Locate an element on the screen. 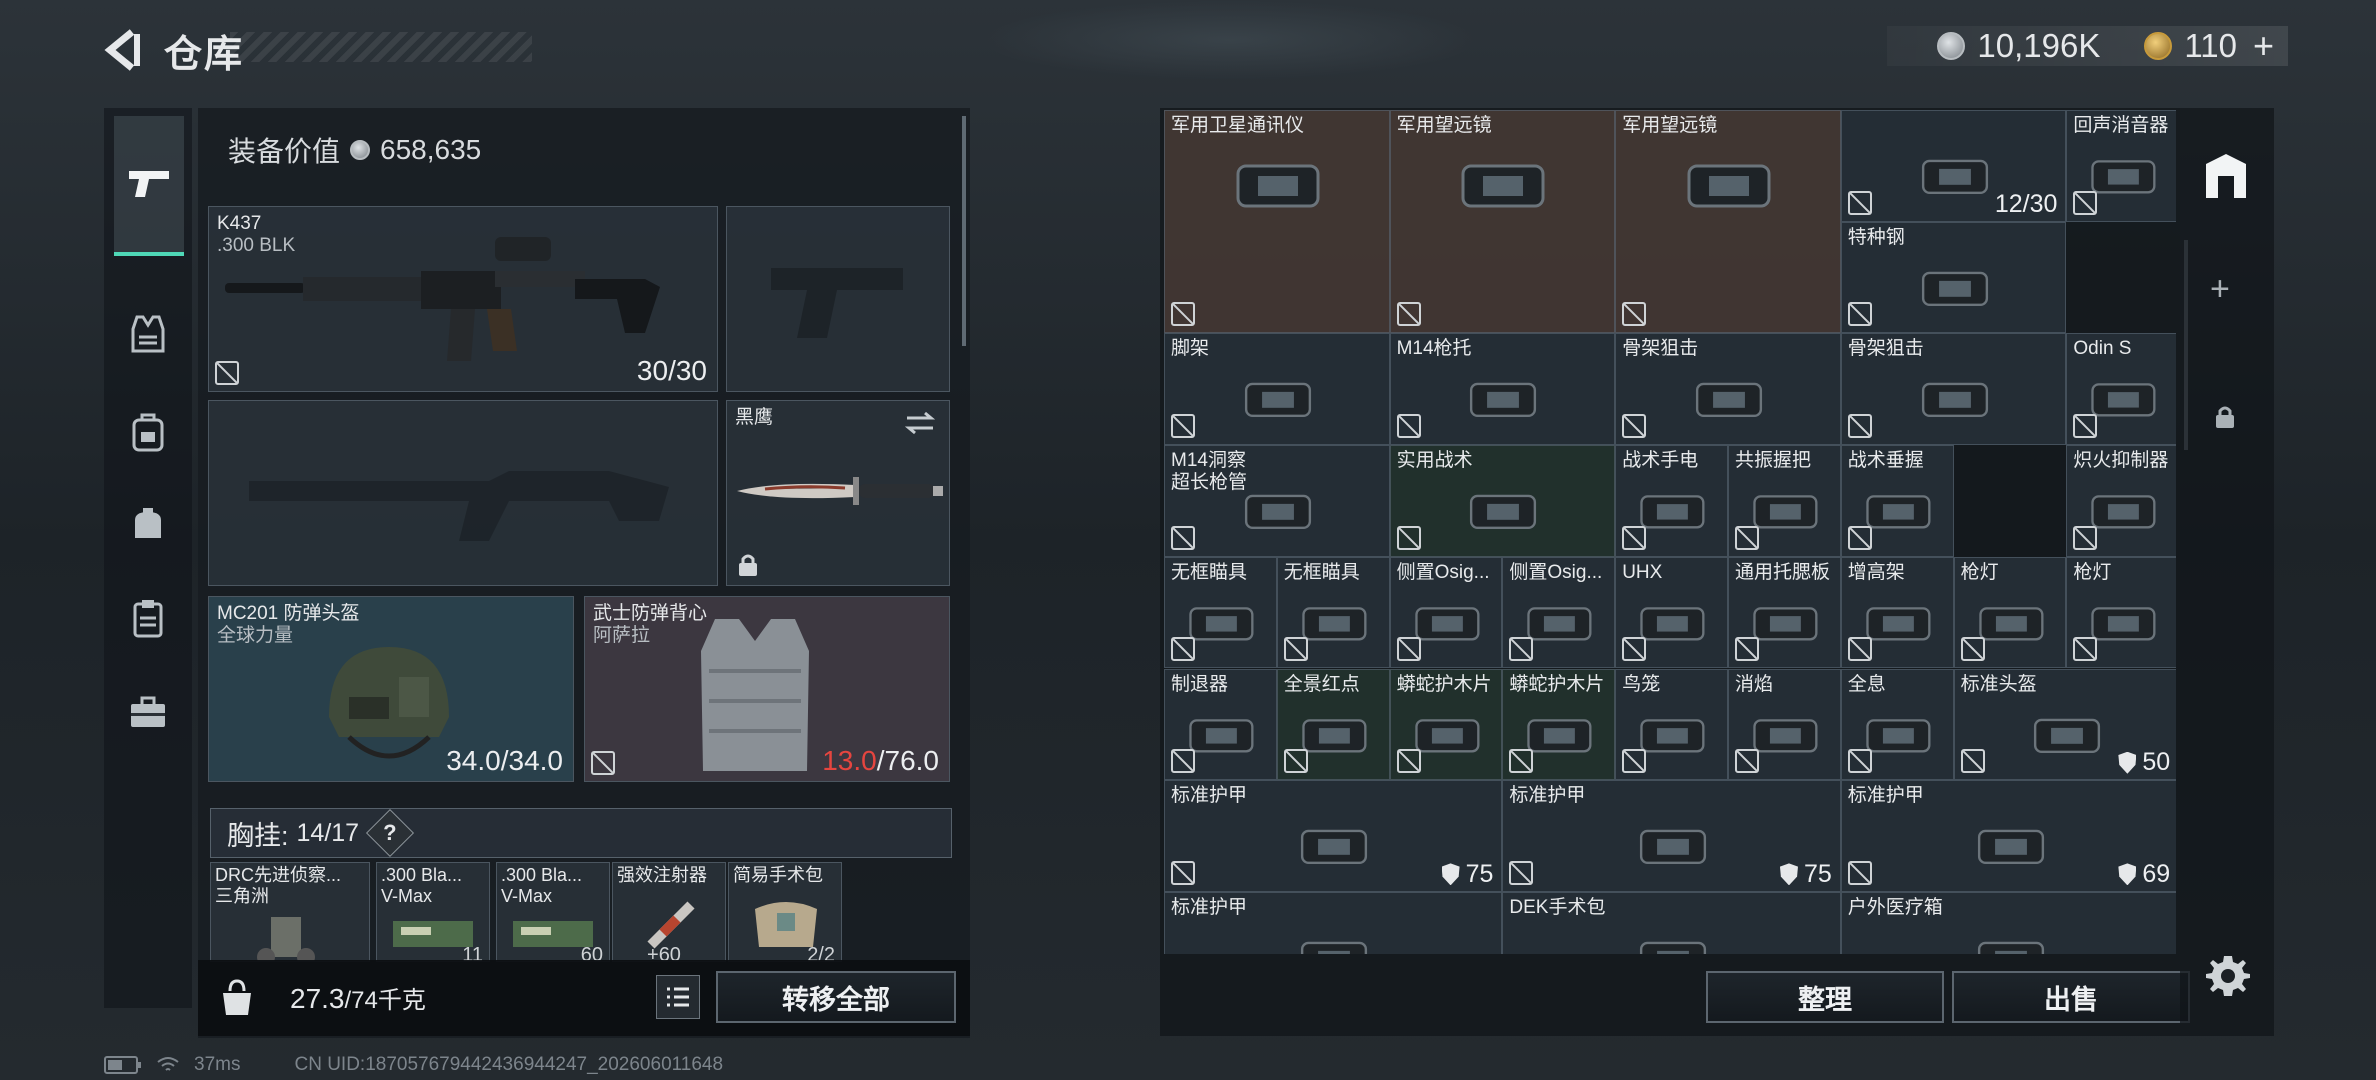 The image size is (2376, 1080). tab-clipboard is located at coordinates (148, 618).